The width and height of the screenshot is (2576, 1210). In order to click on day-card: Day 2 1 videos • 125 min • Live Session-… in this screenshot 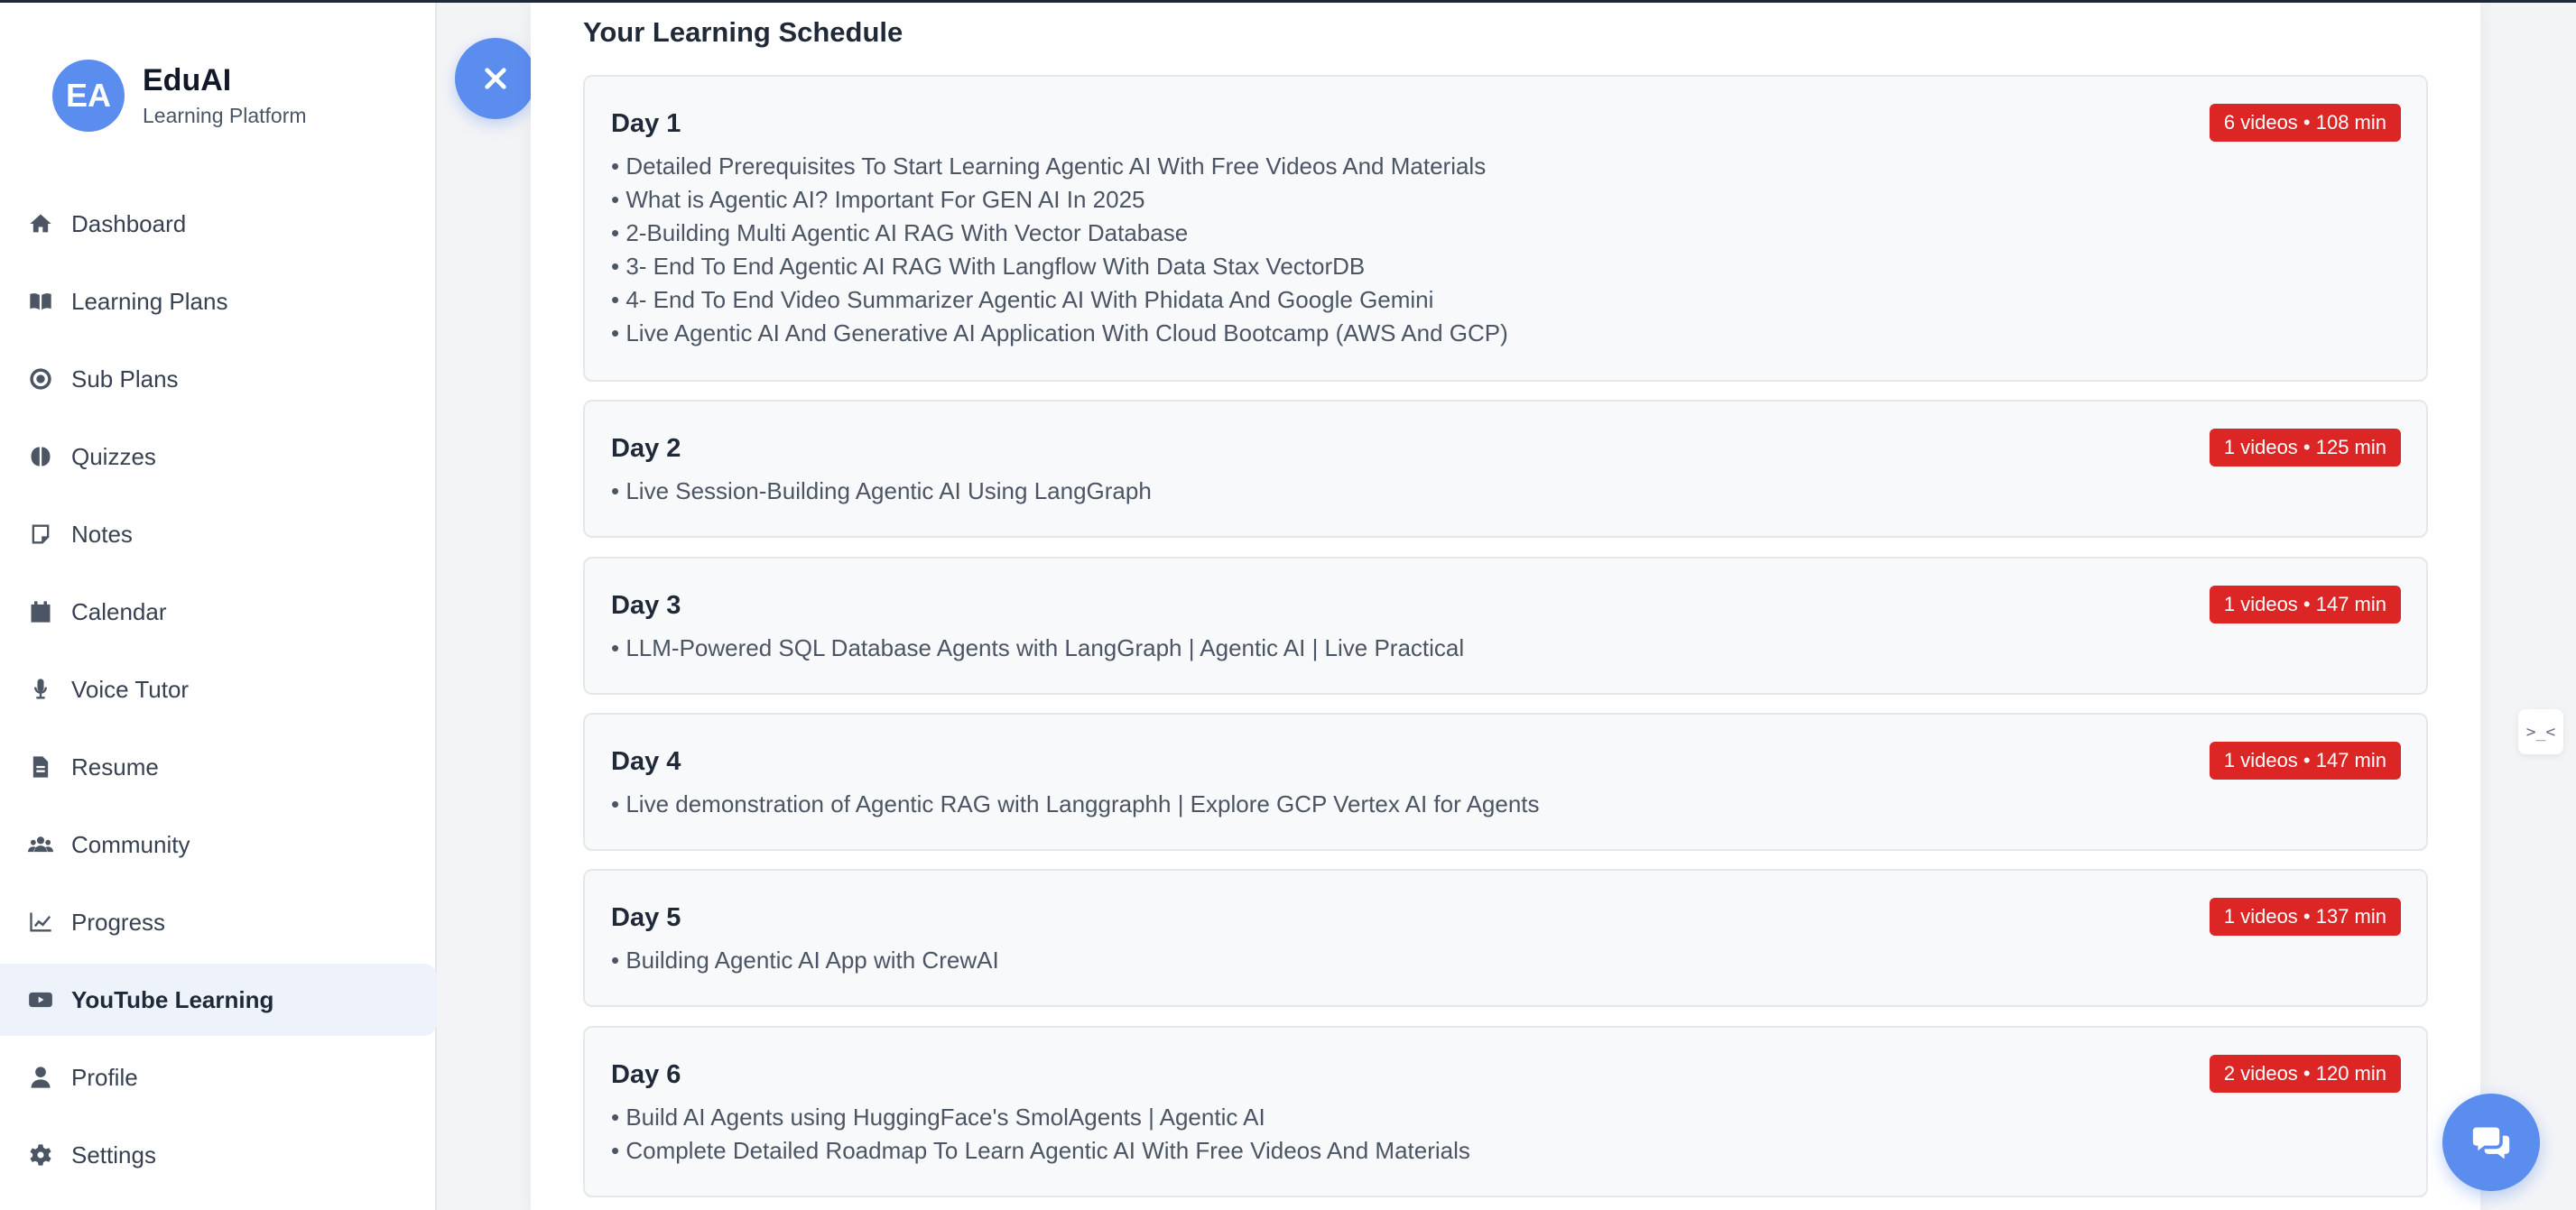, I will do `click(1505, 469)`.